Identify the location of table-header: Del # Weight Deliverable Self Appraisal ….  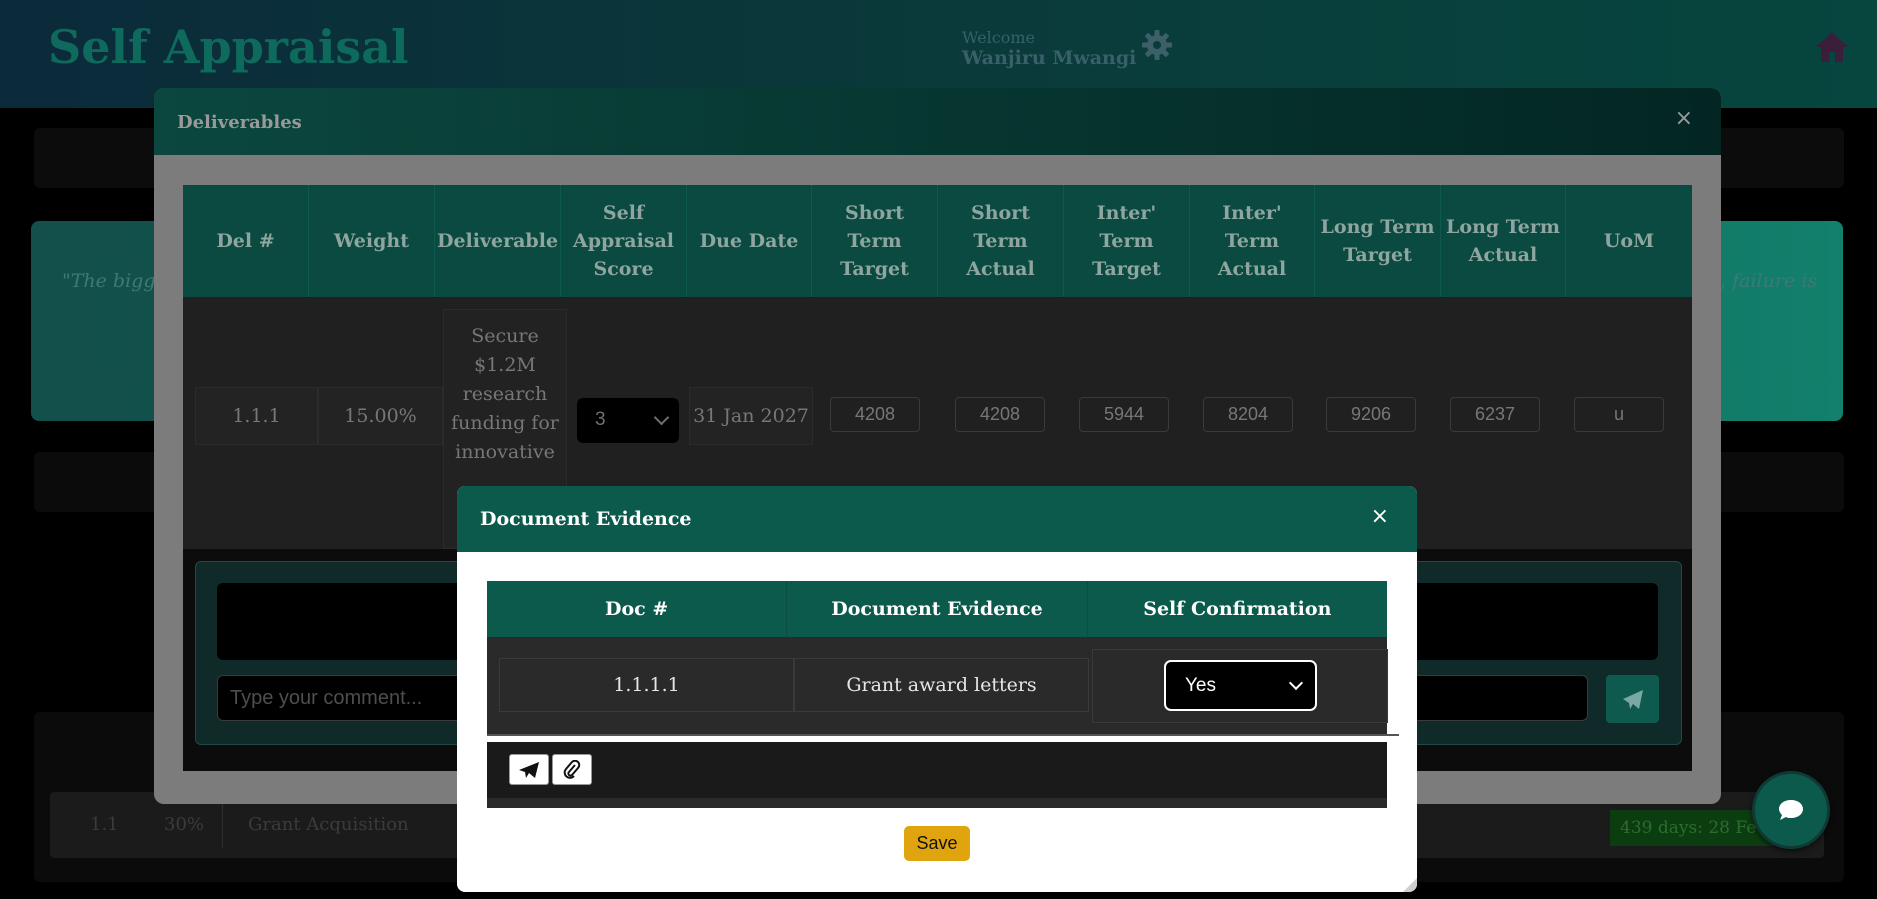
(937, 241).